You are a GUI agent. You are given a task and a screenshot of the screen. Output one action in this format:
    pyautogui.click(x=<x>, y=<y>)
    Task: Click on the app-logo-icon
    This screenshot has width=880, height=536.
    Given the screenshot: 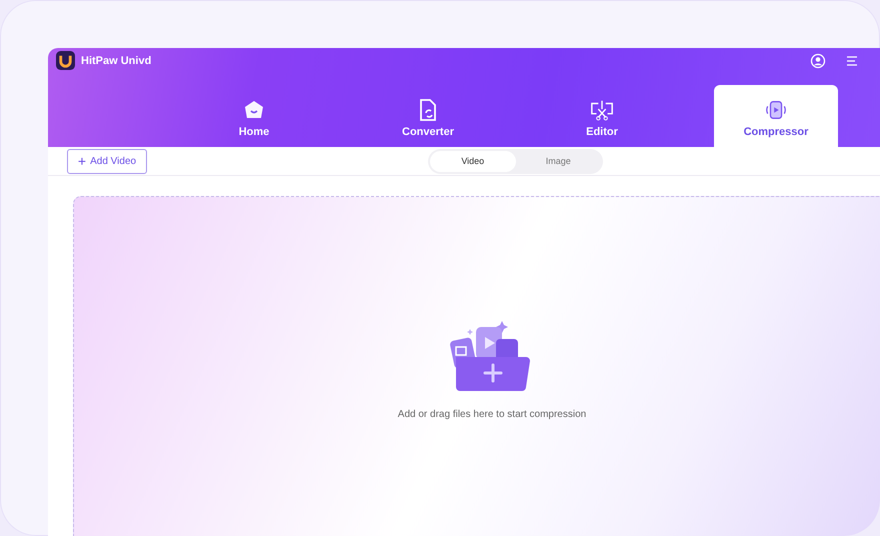 What is the action you would take?
    pyautogui.click(x=65, y=60)
    